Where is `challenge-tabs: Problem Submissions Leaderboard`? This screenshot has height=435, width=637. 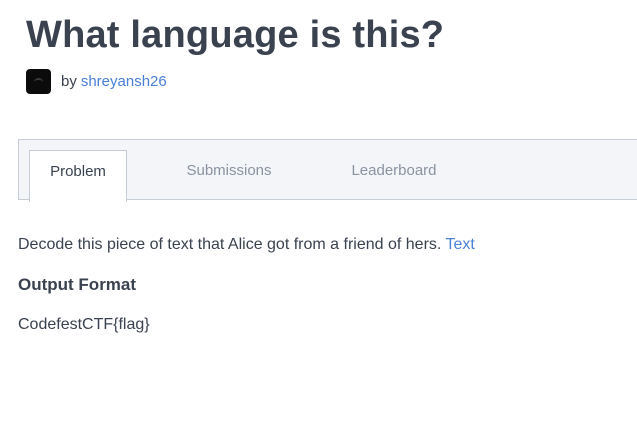
challenge-tabs: Problem Submissions Leaderboard is located at coordinates (327, 170).